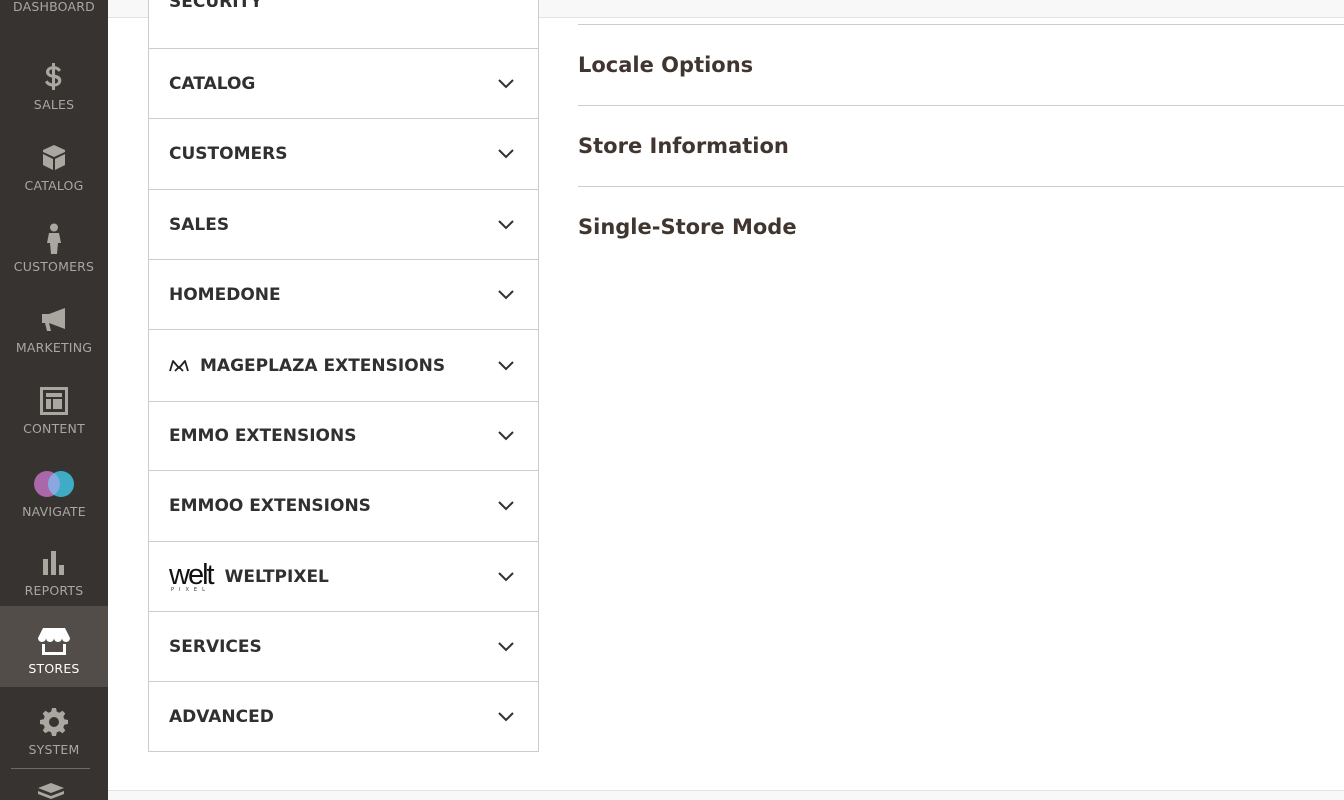  I want to click on config-tab-homedone: HOMEDONE, so click(343, 295).